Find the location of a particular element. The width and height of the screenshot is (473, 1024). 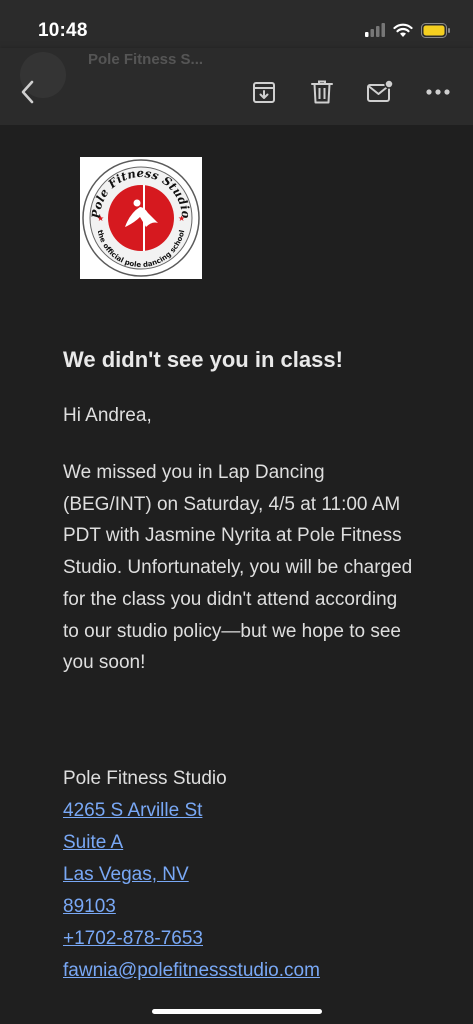

delete-button is located at coordinates (322, 92).